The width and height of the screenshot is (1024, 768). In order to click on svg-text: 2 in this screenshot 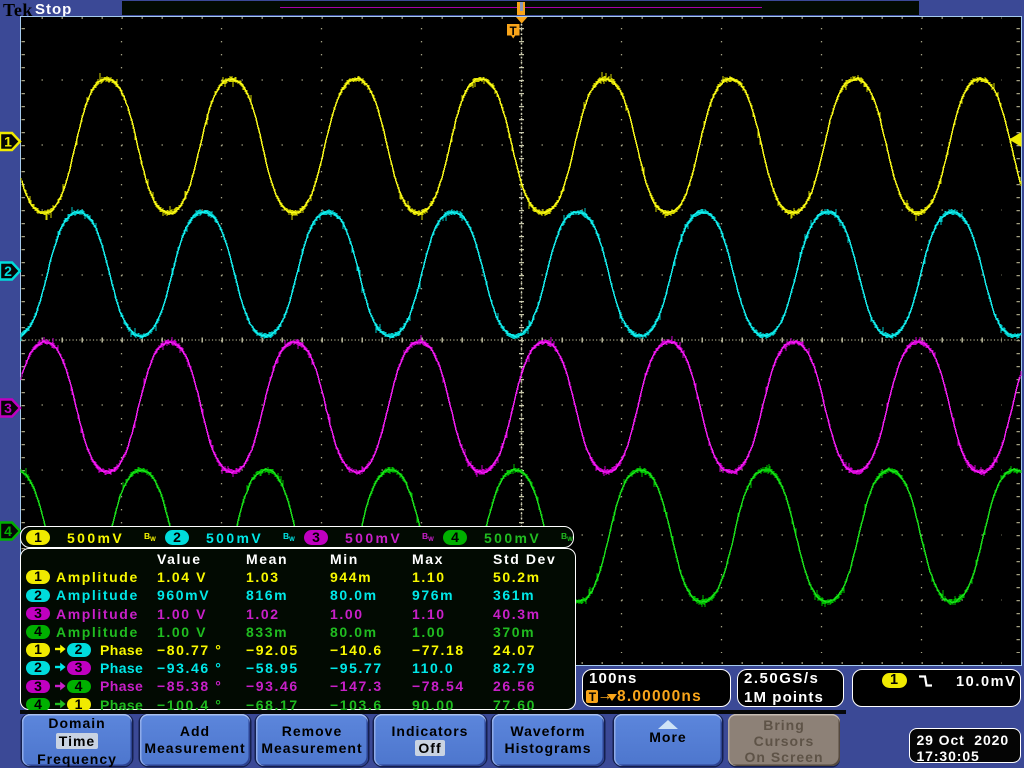, I will do `click(8, 271)`.